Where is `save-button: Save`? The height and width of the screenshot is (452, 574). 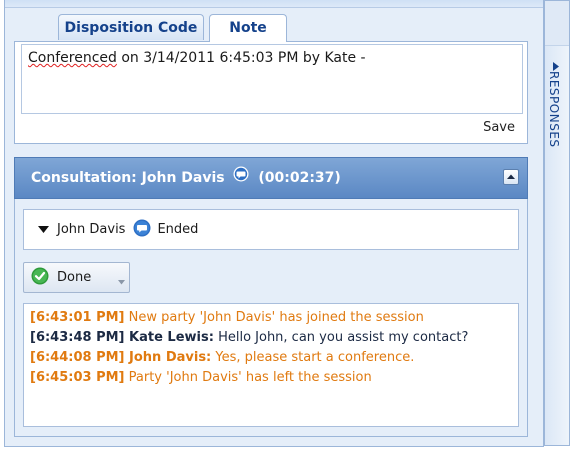
save-button: Save is located at coordinates (499, 127).